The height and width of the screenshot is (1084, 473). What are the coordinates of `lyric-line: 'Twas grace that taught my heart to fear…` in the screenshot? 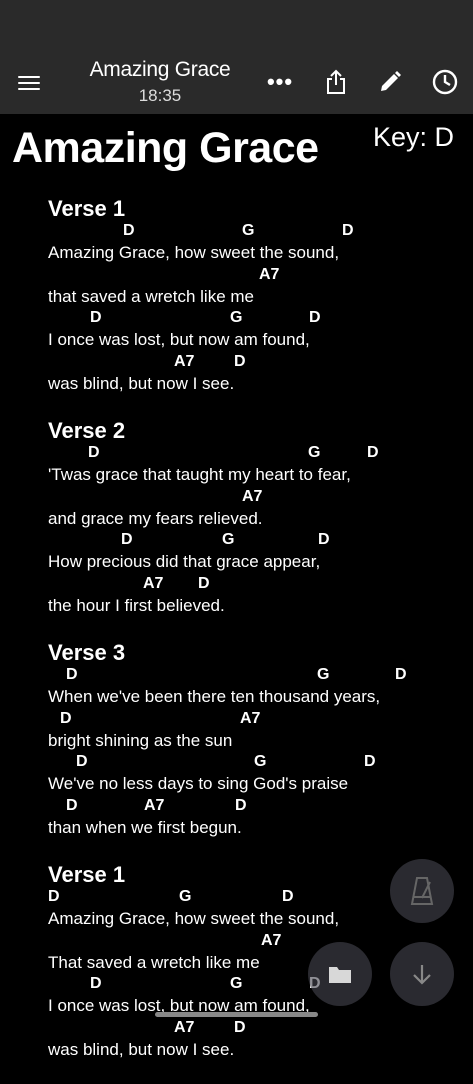 It's located at (199, 474).